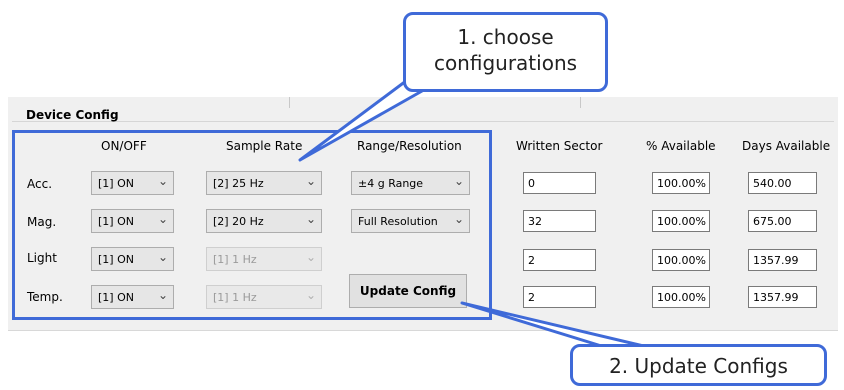  I want to click on callout-choose-line2: configurations, so click(505, 63).